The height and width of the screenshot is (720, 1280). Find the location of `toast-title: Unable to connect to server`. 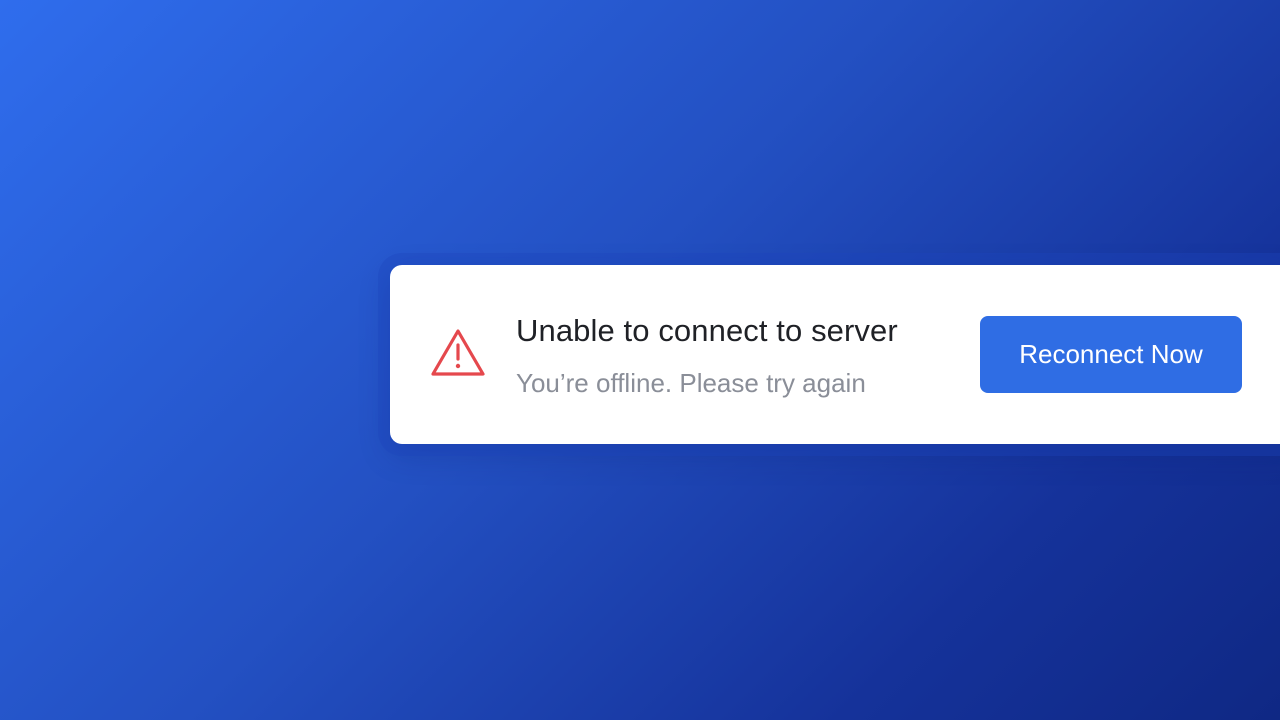

toast-title: Unable to connect to server is located at coordinates (707, 330).